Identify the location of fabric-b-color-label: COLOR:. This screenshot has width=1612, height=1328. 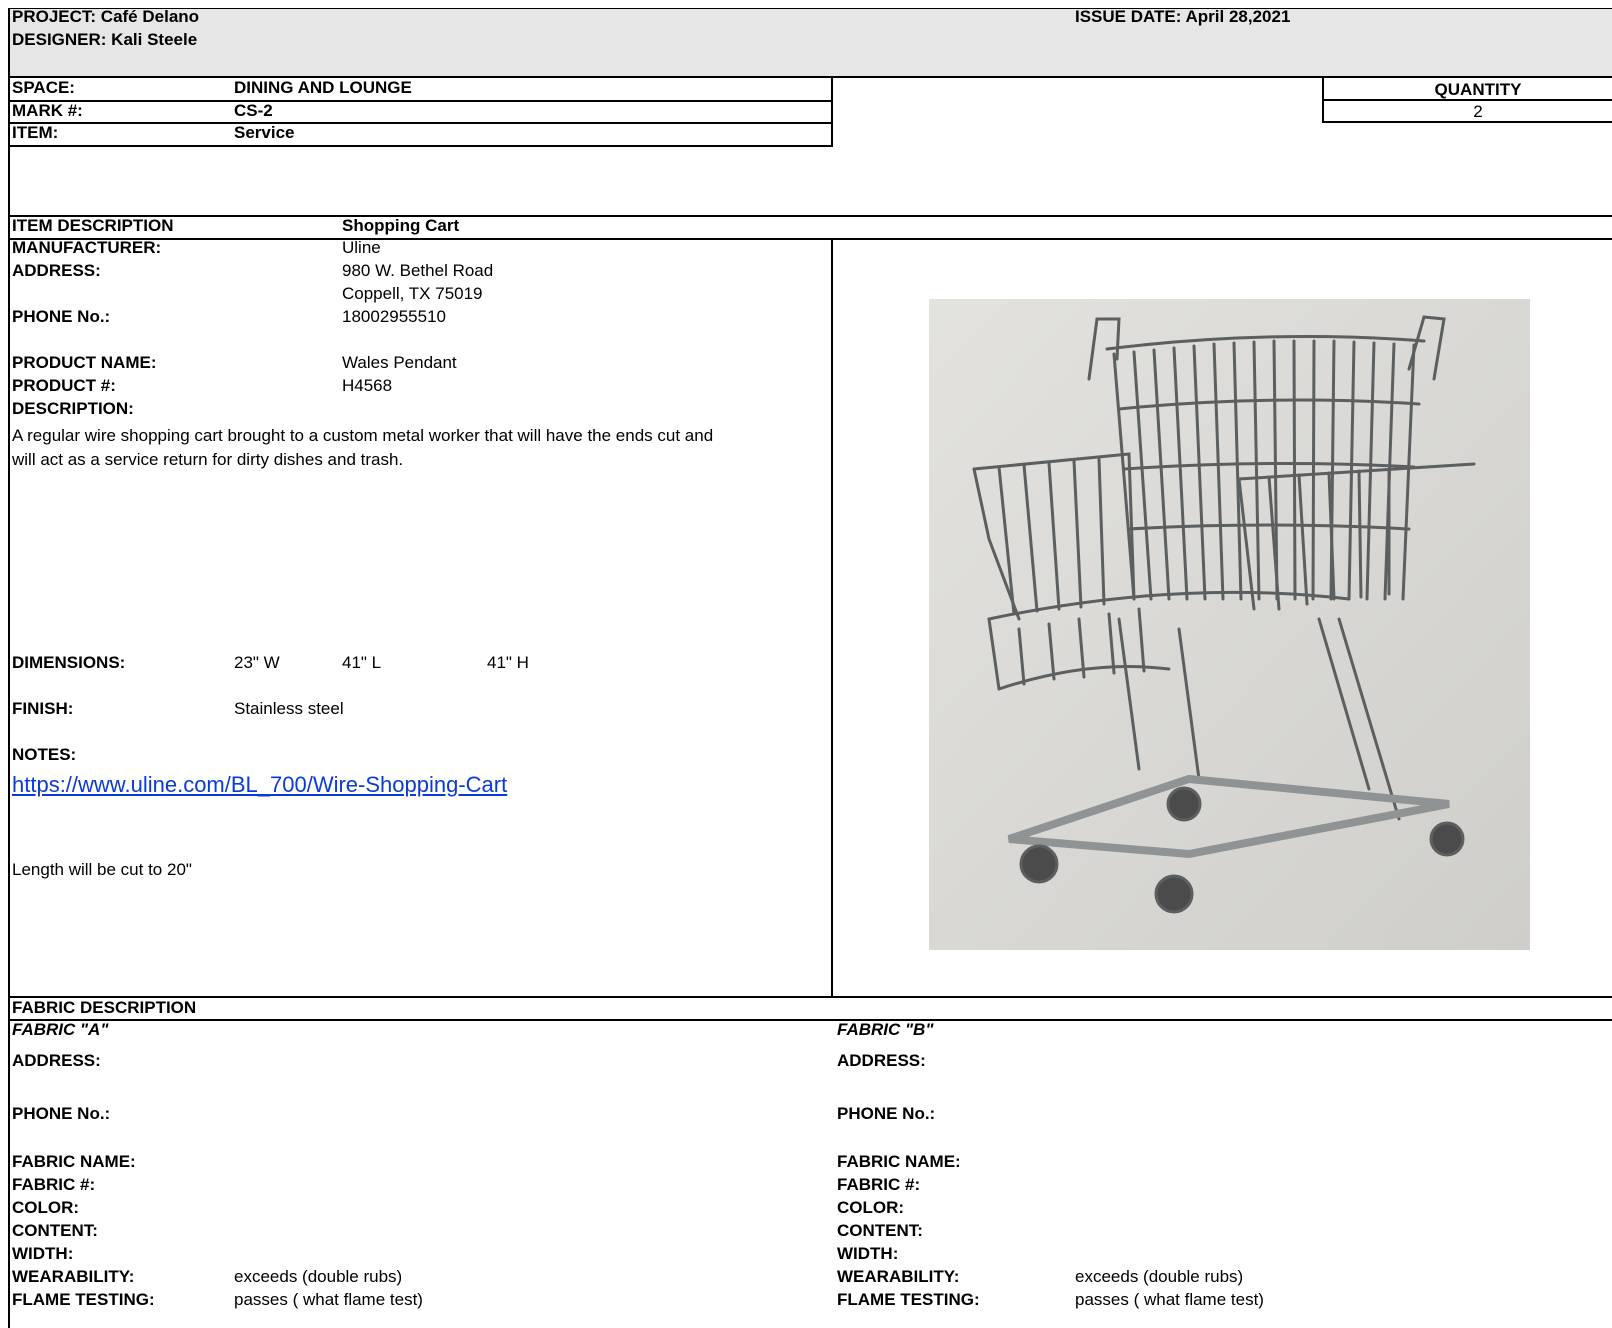
(871, 1207).